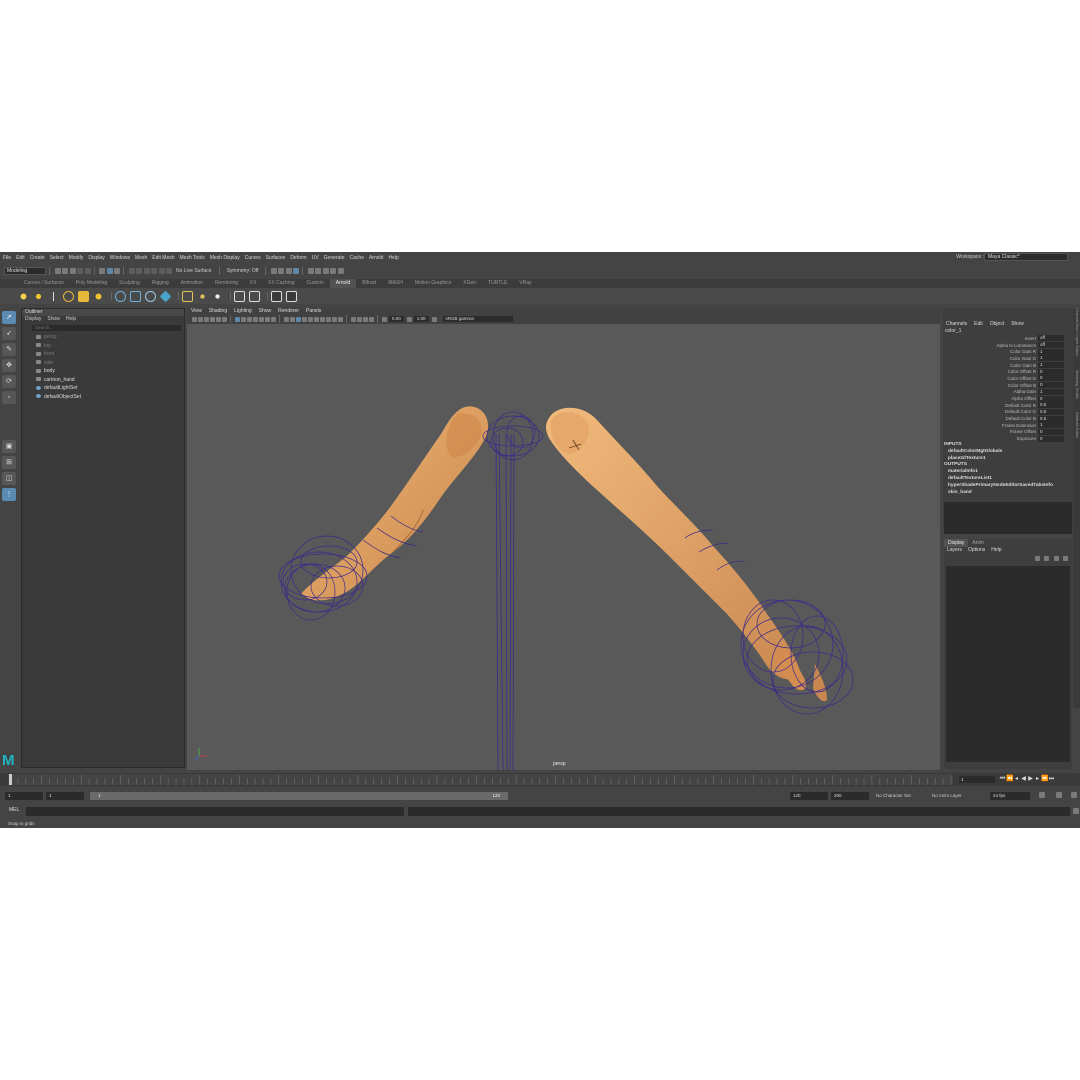 This screenshot has width=1080, height=1080. Describe the element at coordinates (24, 795) in the screenshot. I see `playback-start-field: 1` at that location.